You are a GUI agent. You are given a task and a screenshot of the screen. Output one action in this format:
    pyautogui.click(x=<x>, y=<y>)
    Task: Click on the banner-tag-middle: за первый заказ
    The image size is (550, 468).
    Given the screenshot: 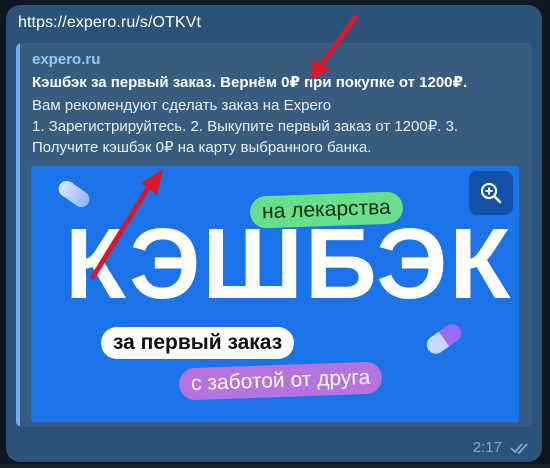 What is the action you would take?
    pyautogui.click(x=198, y=343)
    